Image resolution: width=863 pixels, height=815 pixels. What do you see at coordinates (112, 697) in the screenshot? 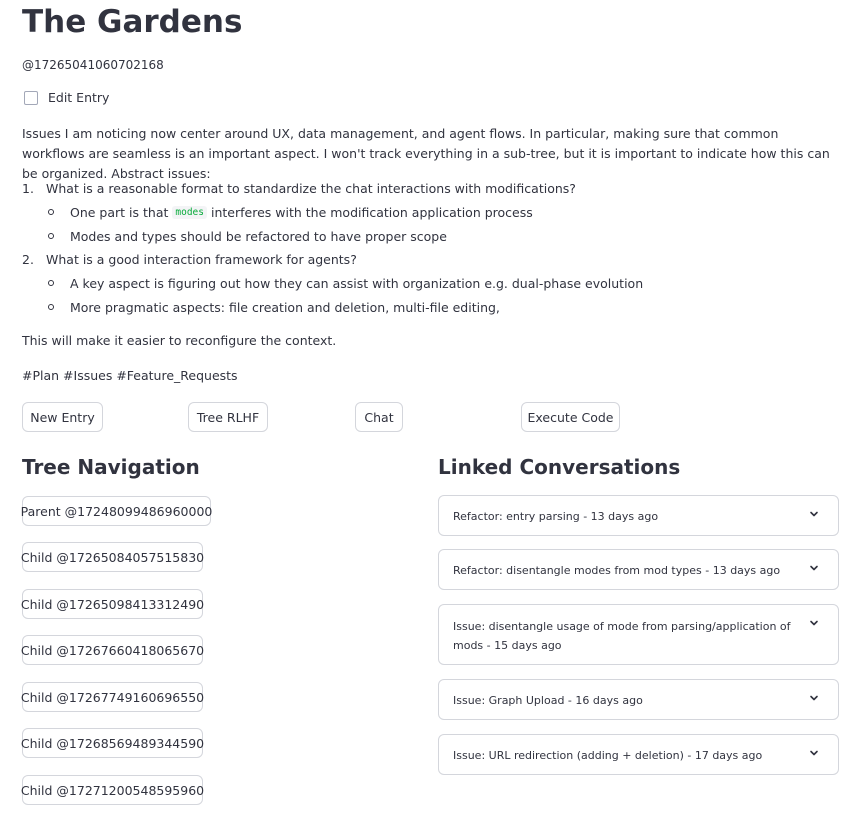
I see `child-node-button: Child @17267749160696550` at bounding box center [112, 697].